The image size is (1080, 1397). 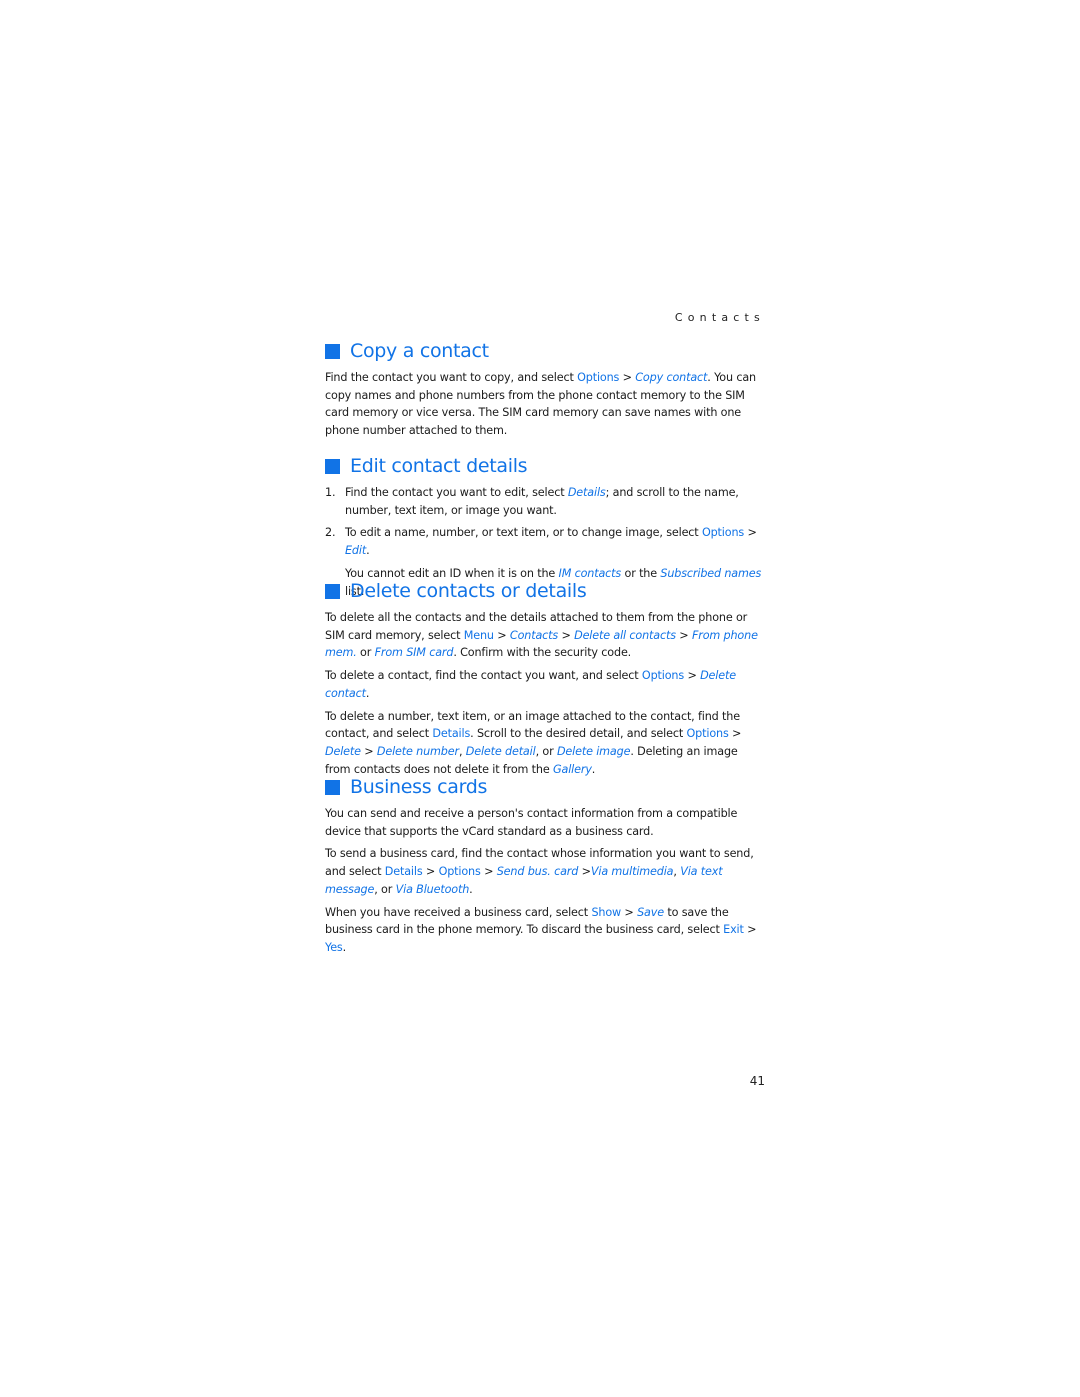 I want to click on menu-option: IM contacts, so click(x=590, y=573).